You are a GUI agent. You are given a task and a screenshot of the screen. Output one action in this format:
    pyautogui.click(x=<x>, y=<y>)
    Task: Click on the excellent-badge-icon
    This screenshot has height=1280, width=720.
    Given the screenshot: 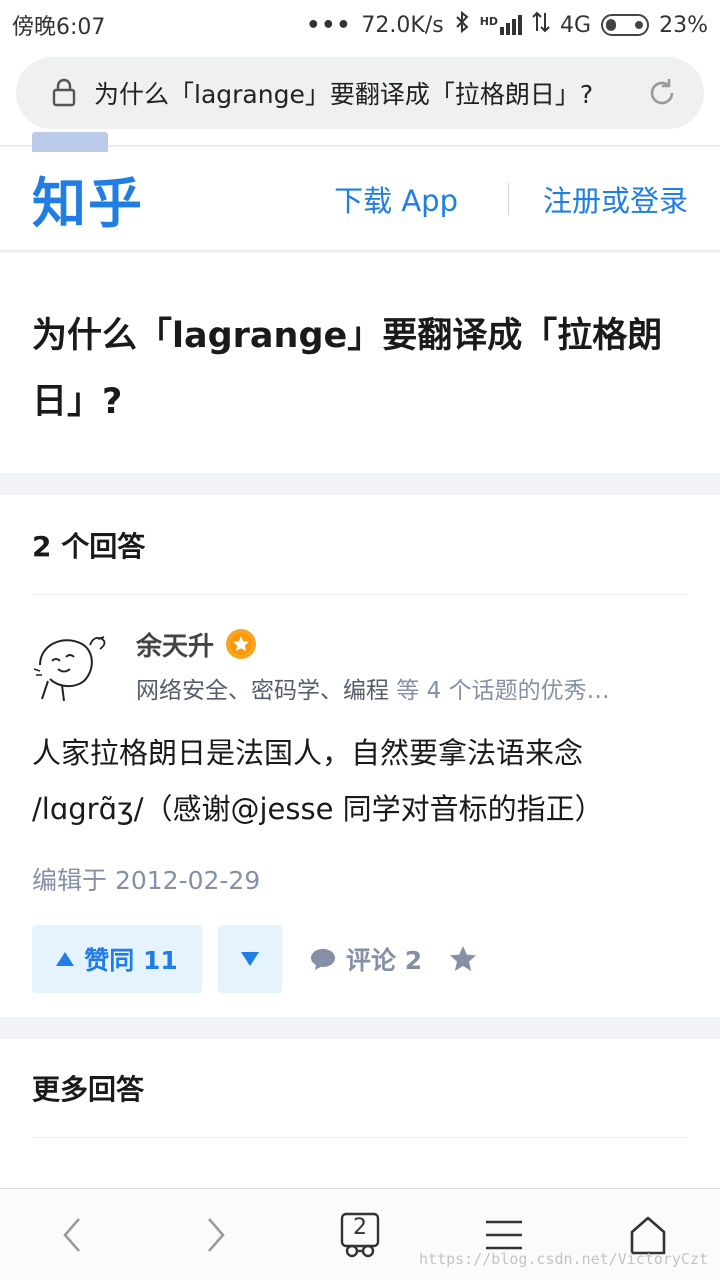 What is the action you would take?
    pyautogui.click(x=241, y=644)
    